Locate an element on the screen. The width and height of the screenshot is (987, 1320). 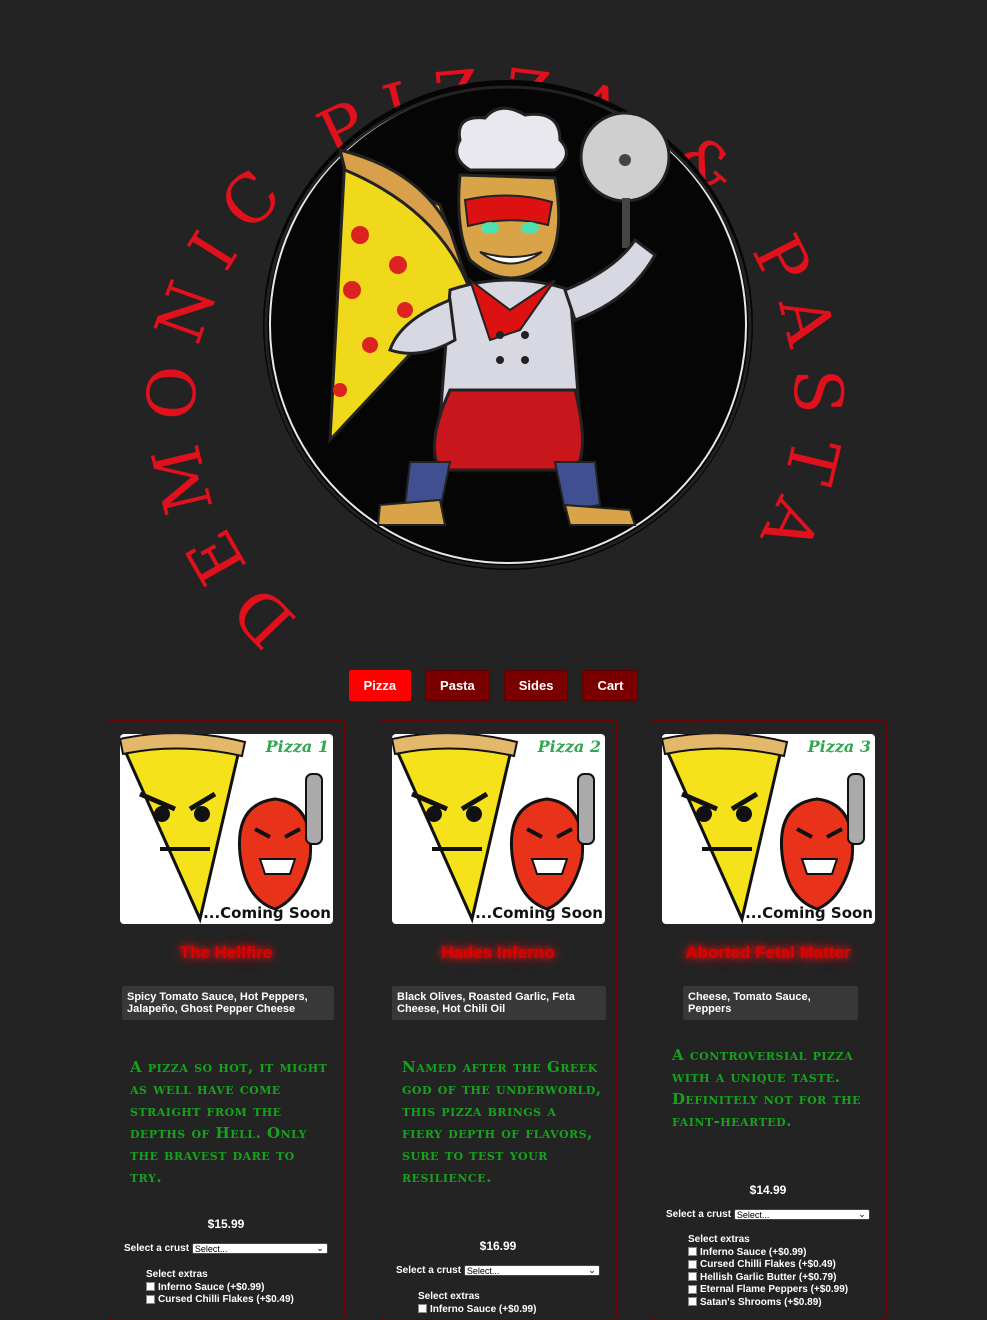
product-image: Pizza 3 ...Coming Soon is located at coordinates (768, 829).